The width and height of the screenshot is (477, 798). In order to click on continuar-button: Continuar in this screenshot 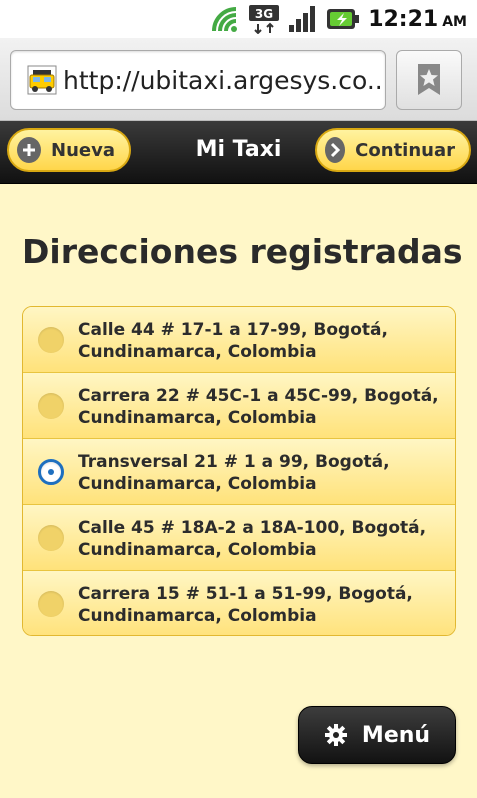, I will do `click(393, 150)`.